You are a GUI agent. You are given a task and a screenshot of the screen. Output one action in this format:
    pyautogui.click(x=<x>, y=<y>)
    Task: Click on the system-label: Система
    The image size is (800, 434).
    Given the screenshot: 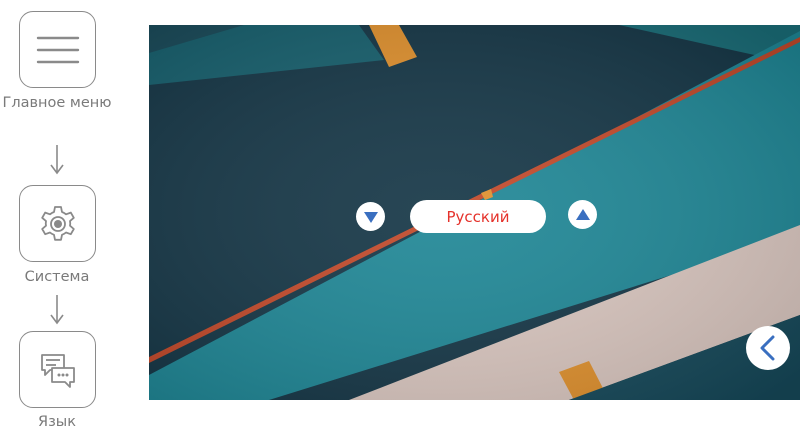 What is the action you would take?
    pyautogui.click(x=57, y=277)
    